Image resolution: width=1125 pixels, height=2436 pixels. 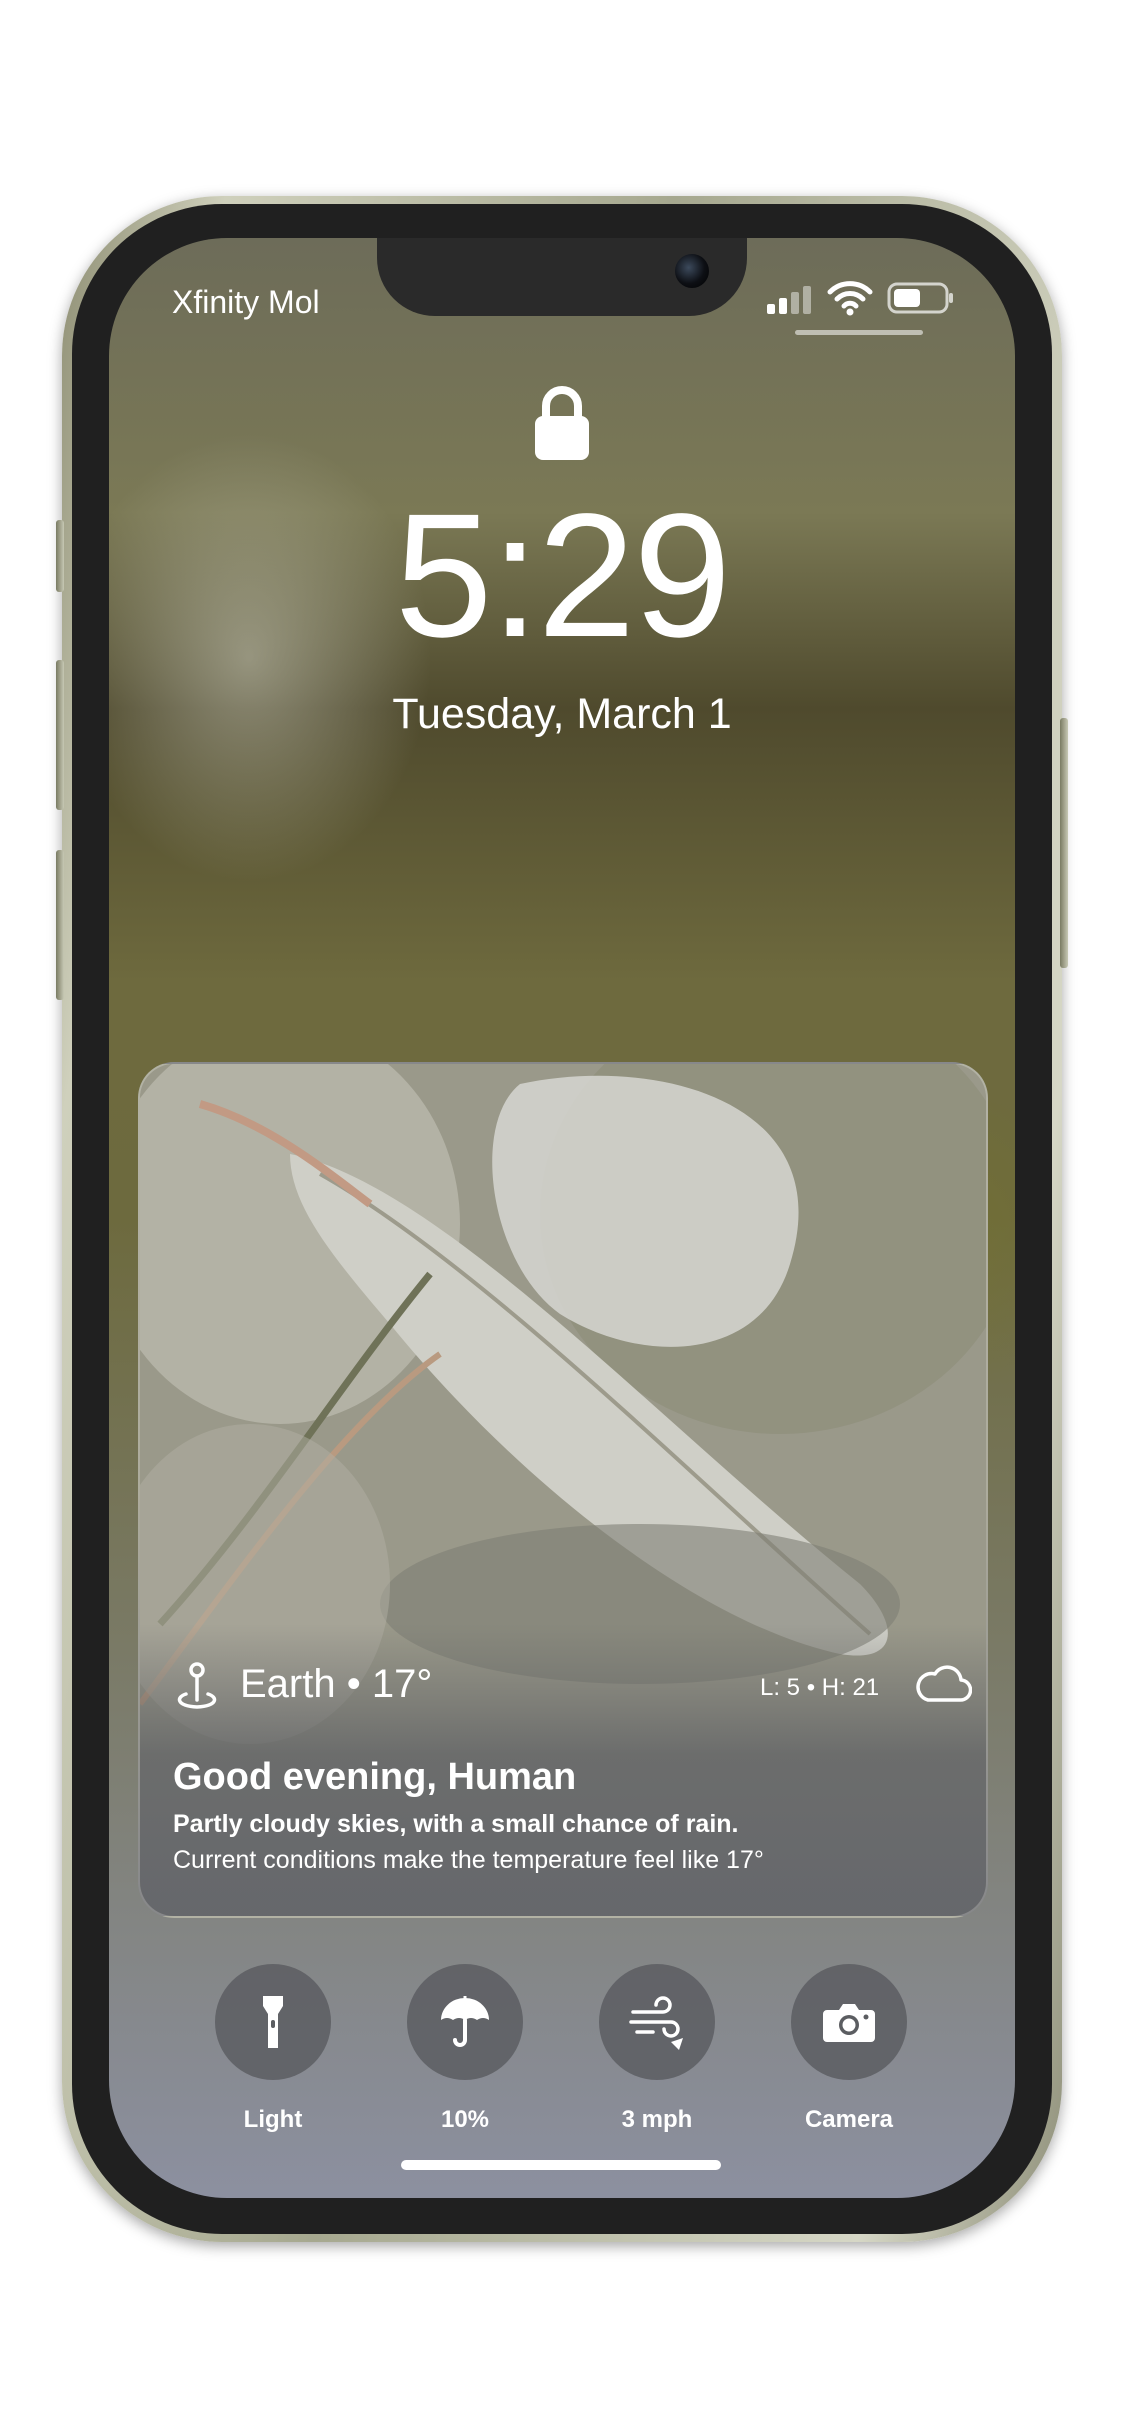 I want to click on wind-icon, so click(x=656, y=2023).